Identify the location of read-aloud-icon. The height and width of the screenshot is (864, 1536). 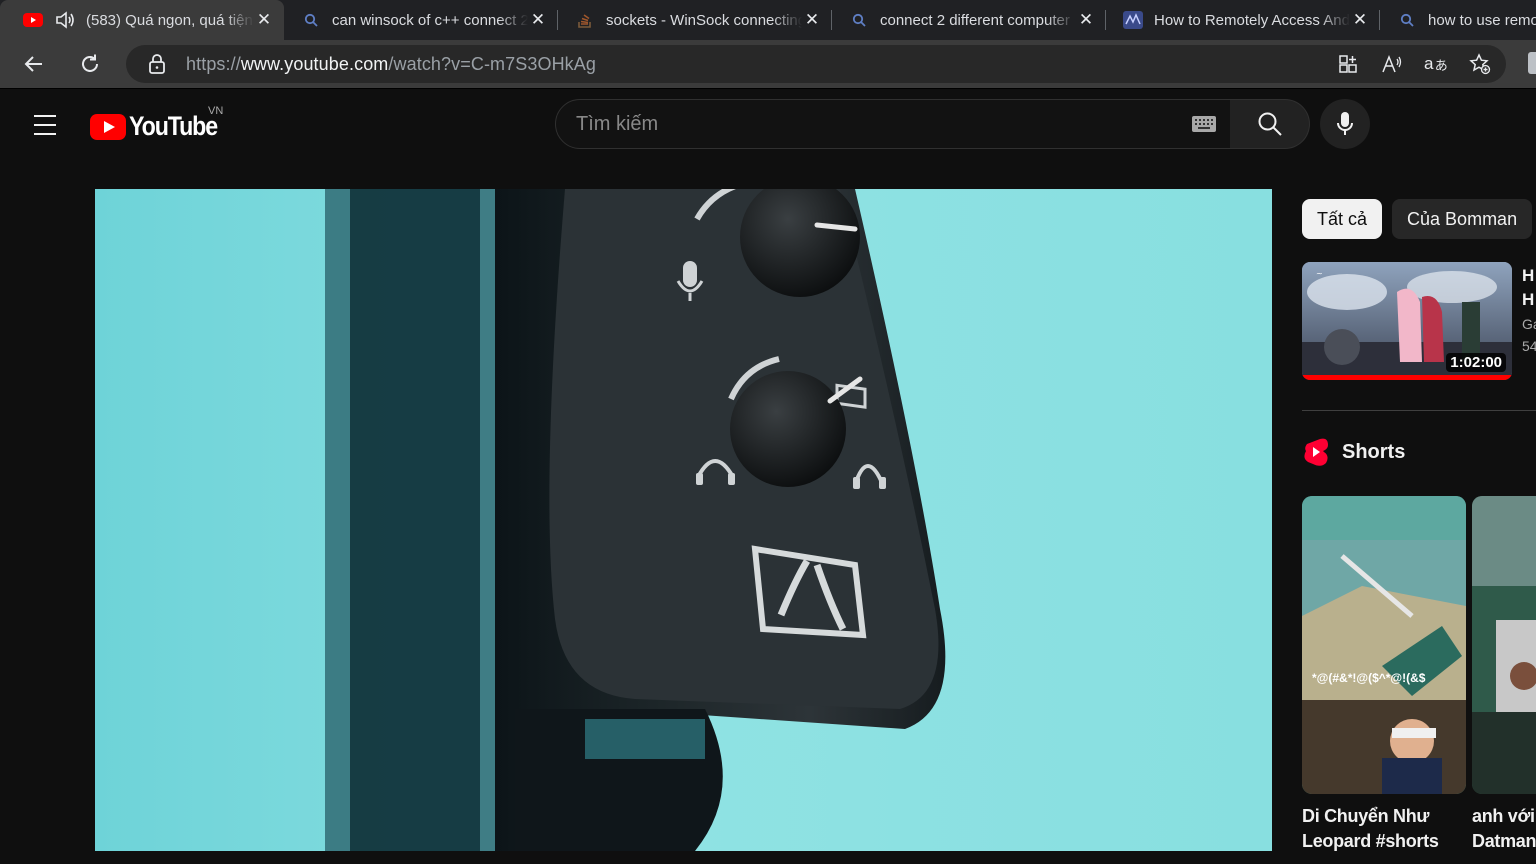
(1392, 64).